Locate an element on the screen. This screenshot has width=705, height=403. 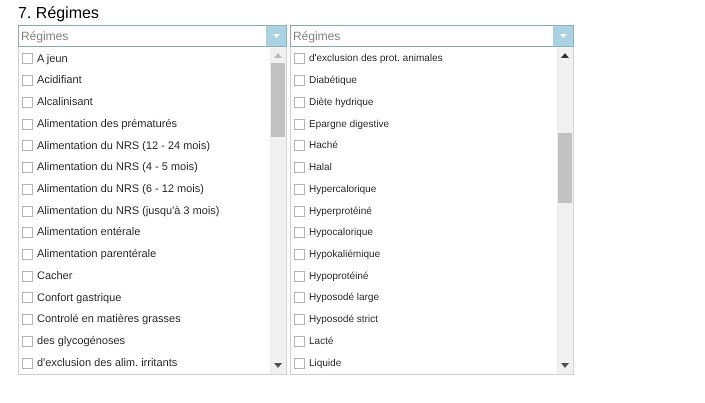
option-label: Halal is located at coordinates (320, 168).